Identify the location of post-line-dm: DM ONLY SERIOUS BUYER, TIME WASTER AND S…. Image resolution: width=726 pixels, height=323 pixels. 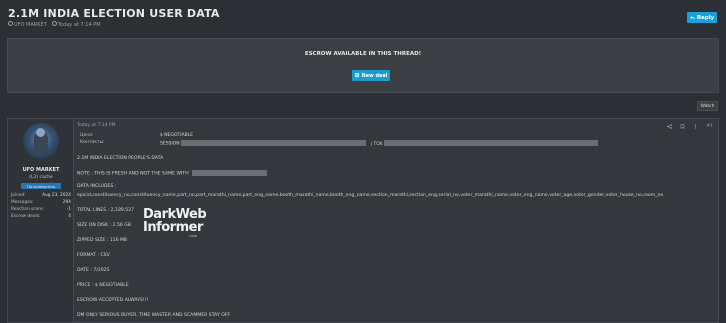
(154, 315).